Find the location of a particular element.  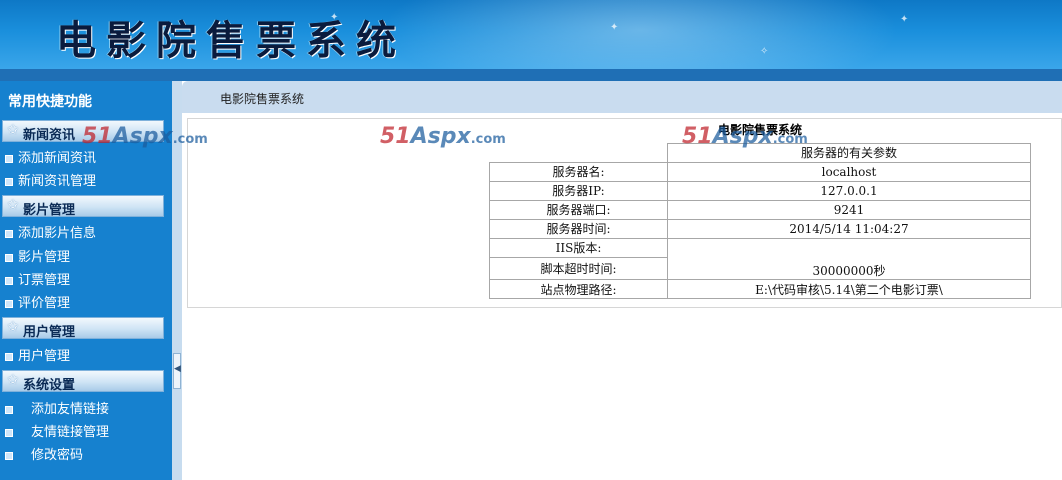

section-label: 新闻资讯 is located at coordinates (49, 135).